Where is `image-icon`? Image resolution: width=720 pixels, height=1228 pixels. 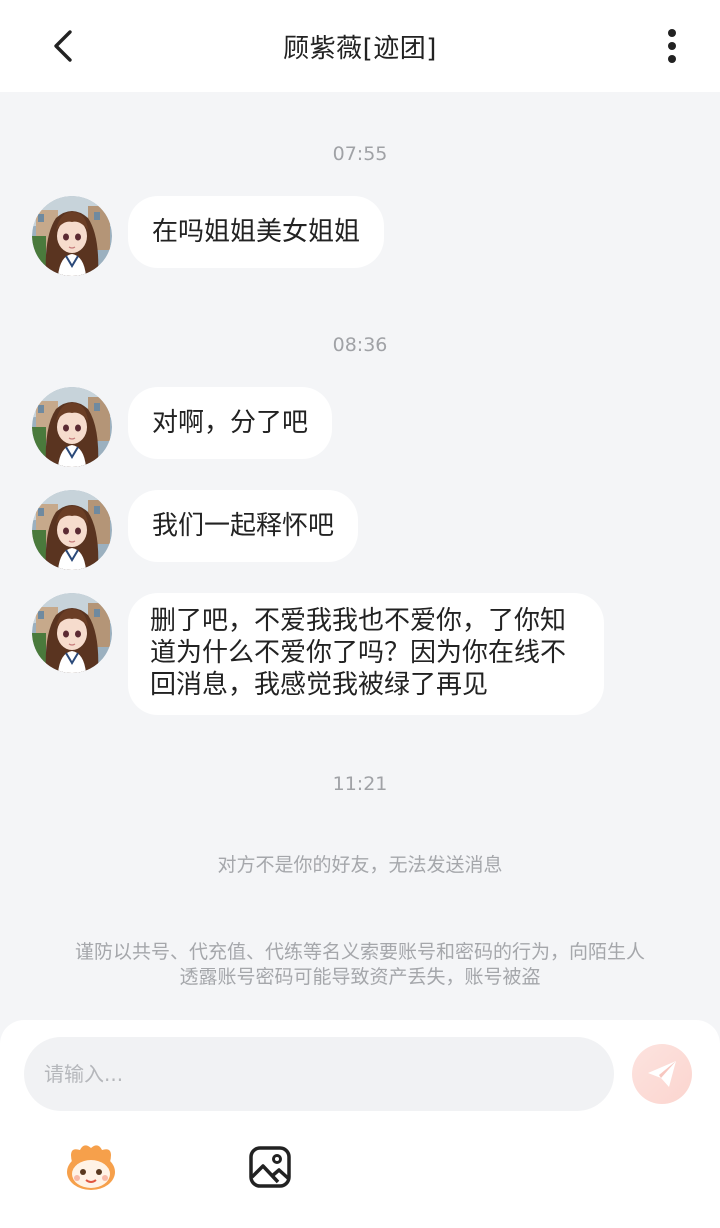
image-icon is located at coordinates (270, 1167).